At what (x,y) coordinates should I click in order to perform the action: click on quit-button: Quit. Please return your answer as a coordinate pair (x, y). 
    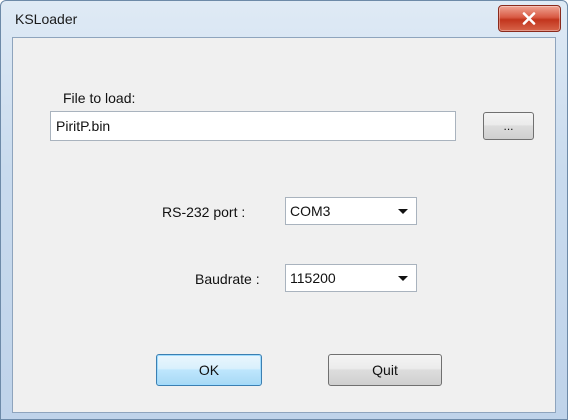
    Looking at the image, I should click on (385, 370).